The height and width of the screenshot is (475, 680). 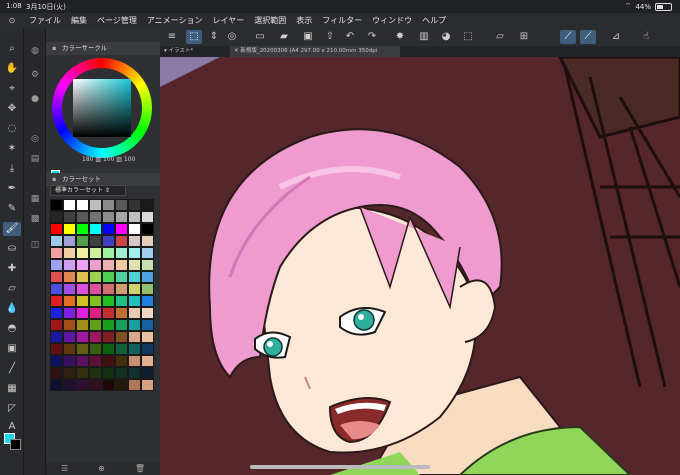 What do you see at coordinates (35, 219) in the screenshot?
I see `intermediate-color-tab-icon: ▩` at bounding box center [35, 219].